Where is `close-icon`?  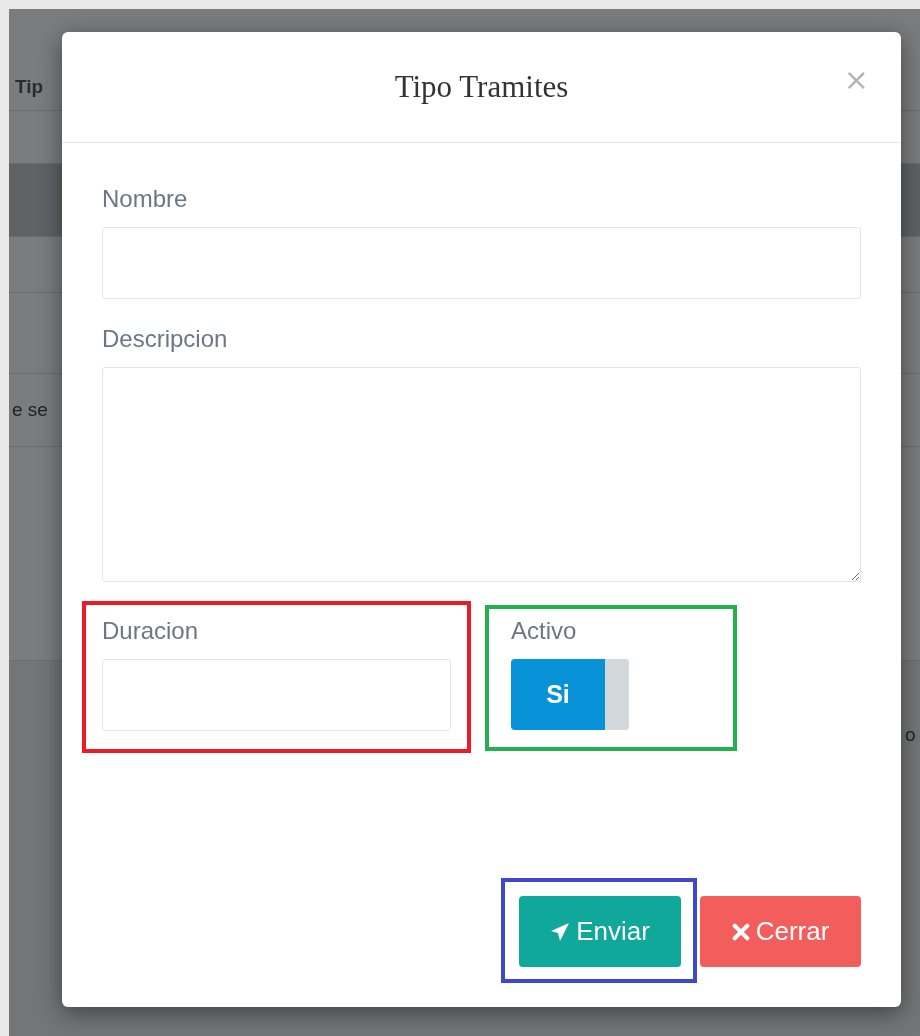 close-icon is located at coordinates (740, 931).